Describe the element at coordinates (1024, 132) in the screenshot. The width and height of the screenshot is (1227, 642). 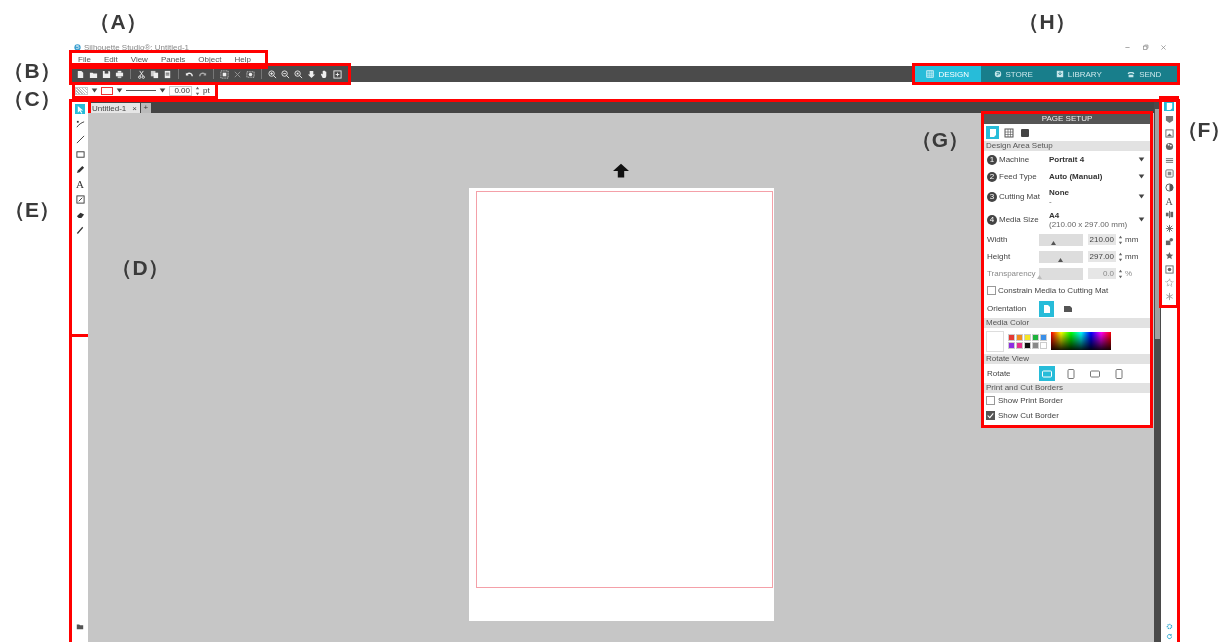
I see `mat-icon` at that location.